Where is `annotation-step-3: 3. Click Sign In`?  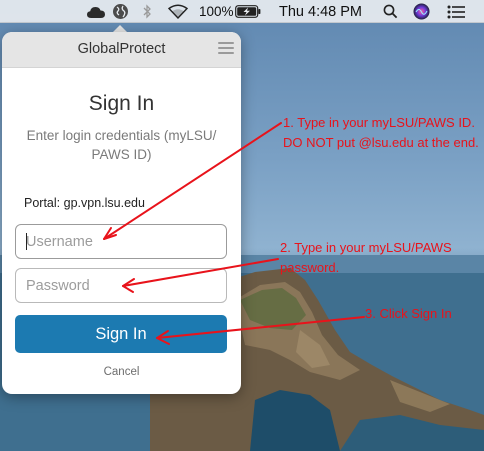
annotation-step-3: 3. Click Sign In is located at coordinates (408, 313).